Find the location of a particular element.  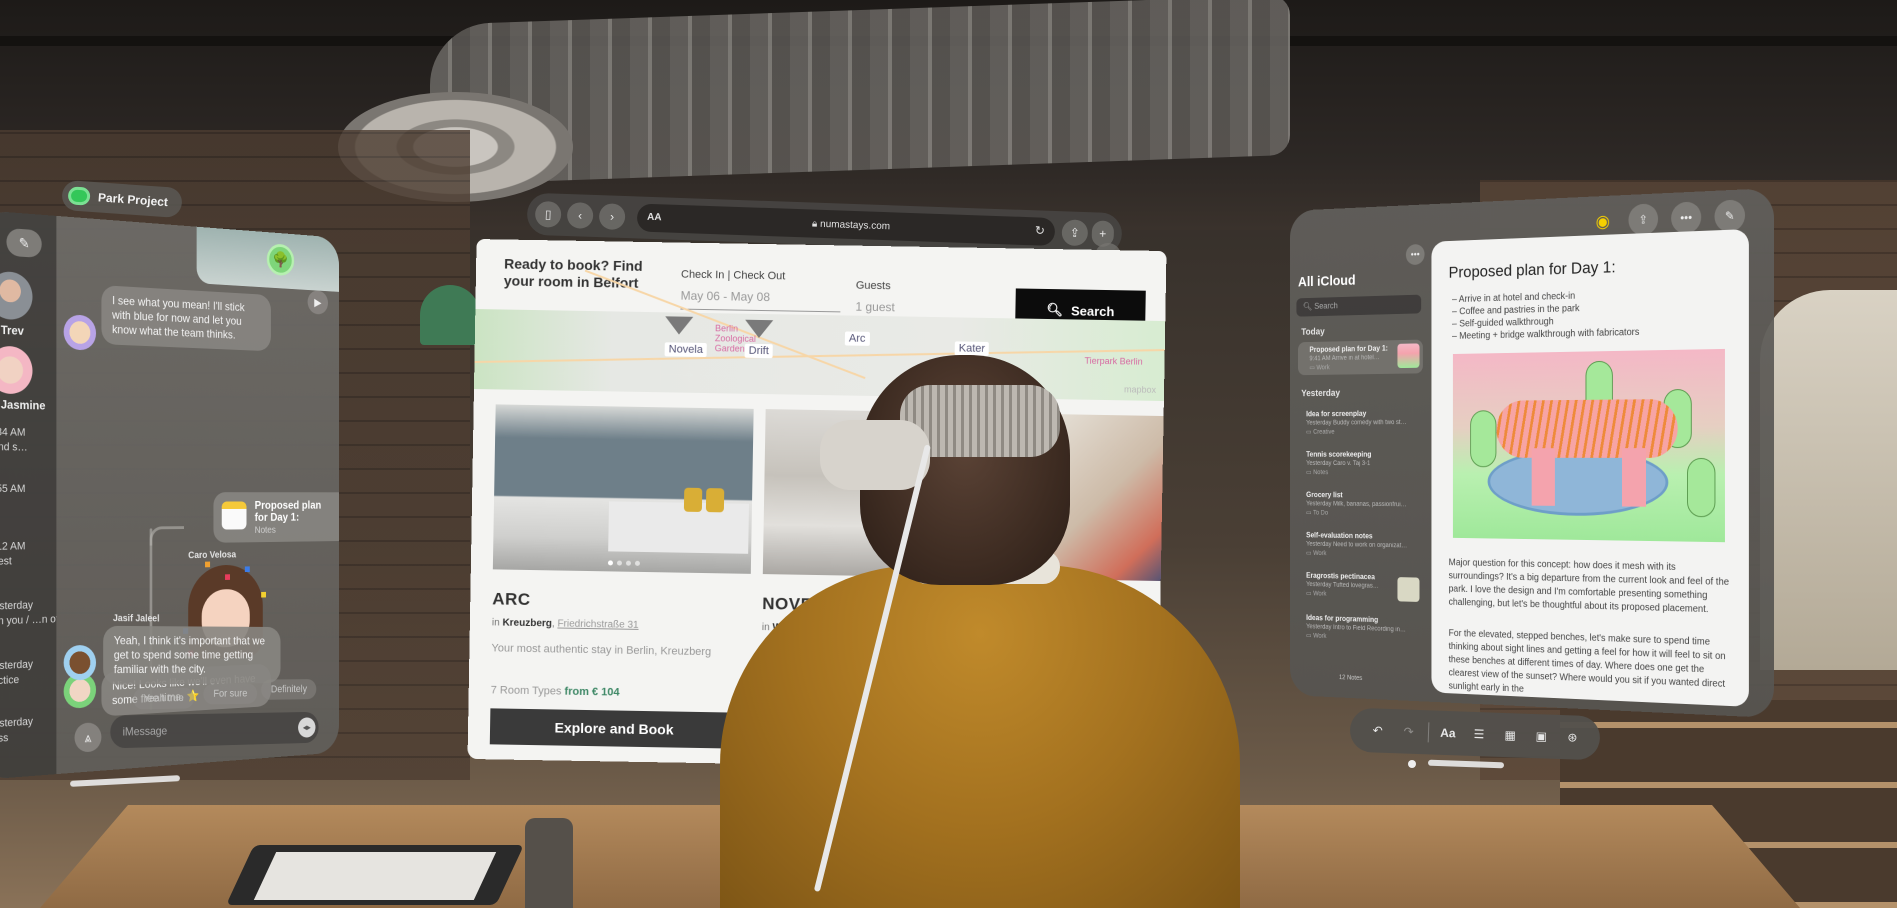

forward-button: › is located at coordinates (612, 217).